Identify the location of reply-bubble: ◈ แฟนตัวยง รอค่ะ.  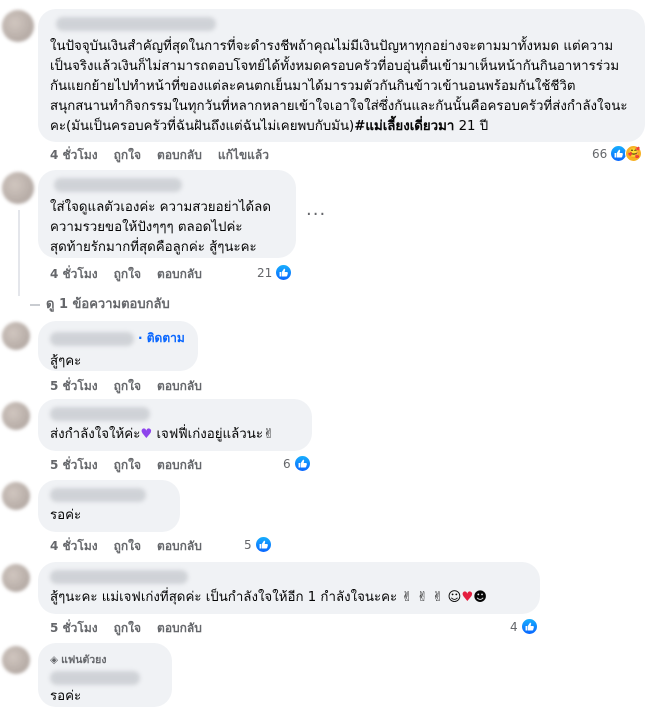
(105, 675).